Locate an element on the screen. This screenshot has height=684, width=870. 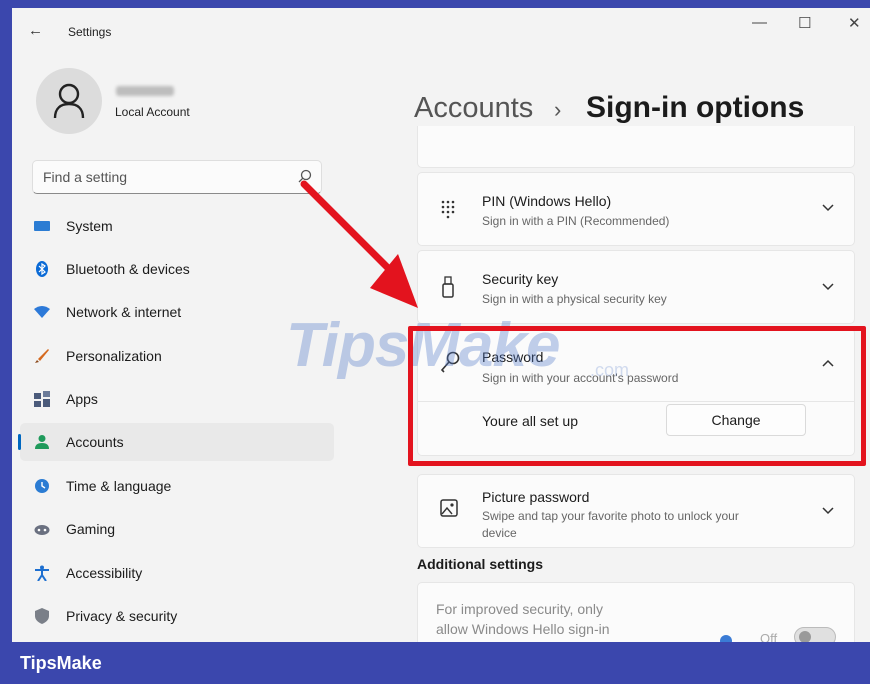
picture-icon is located at coordinates (449, 508).